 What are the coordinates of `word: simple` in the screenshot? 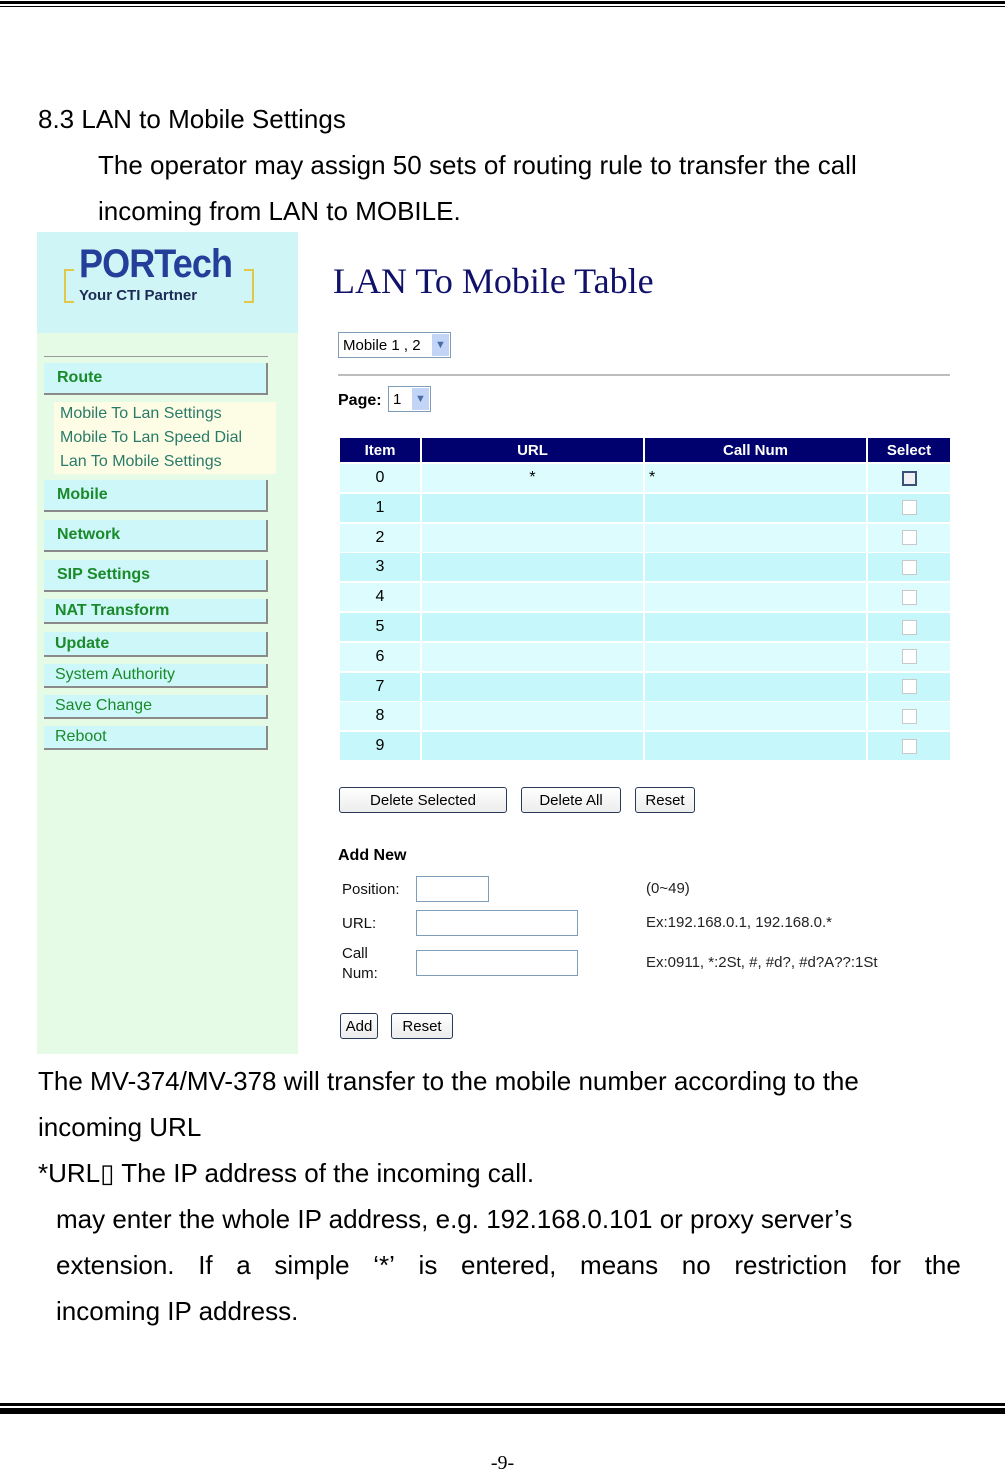 It's located at (312, 1265).